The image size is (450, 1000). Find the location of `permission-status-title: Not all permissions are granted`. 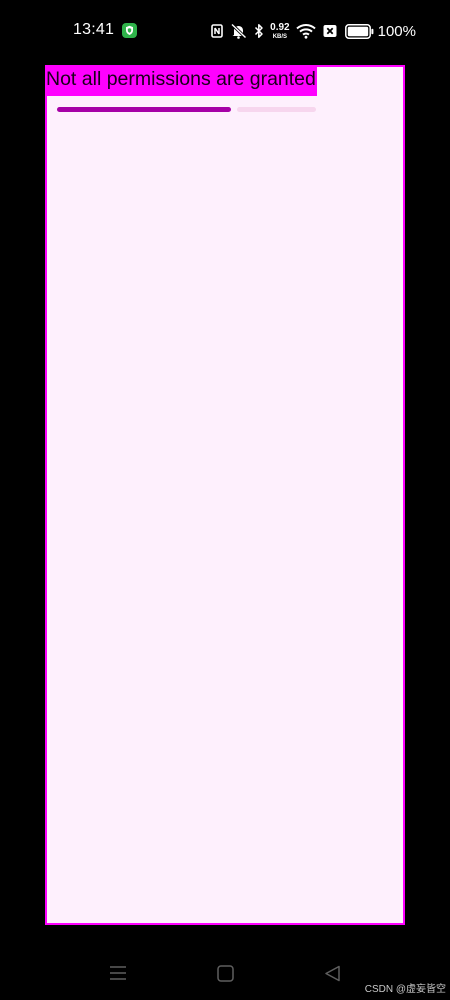

permission-status-title: Not all permissions are granted is located at coordinates (181, 81).